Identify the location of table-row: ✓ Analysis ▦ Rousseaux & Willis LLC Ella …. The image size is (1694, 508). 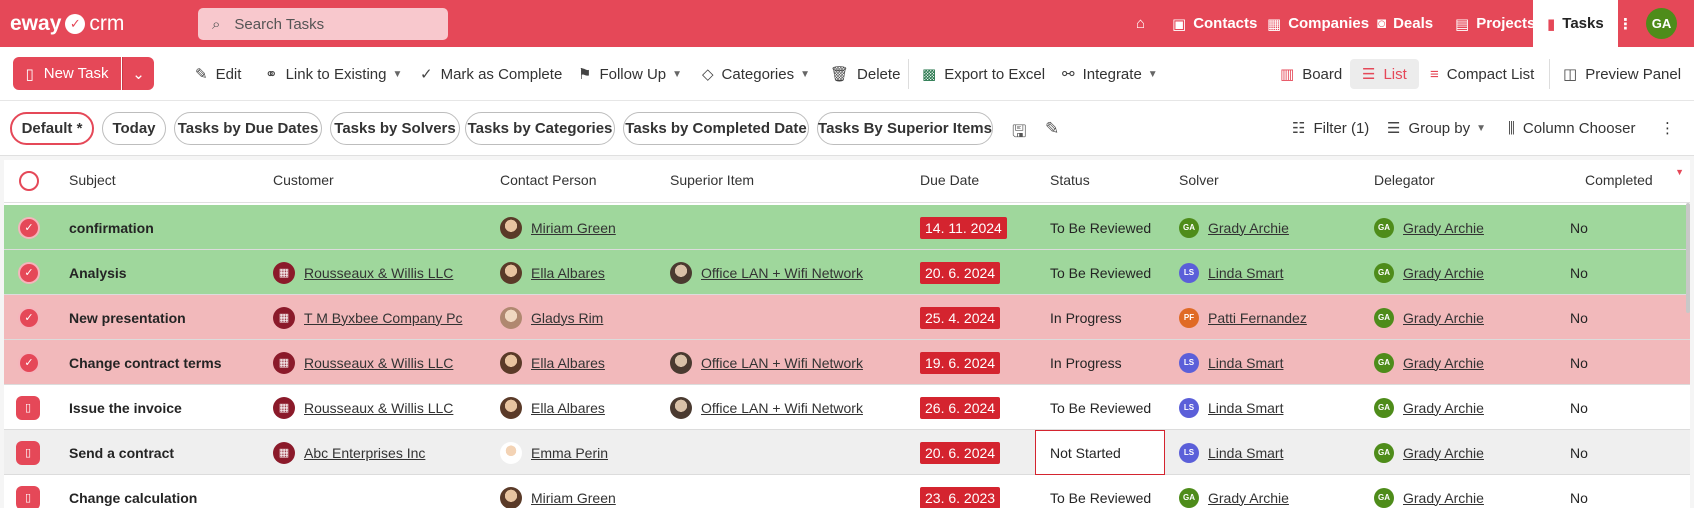
(847, 272).